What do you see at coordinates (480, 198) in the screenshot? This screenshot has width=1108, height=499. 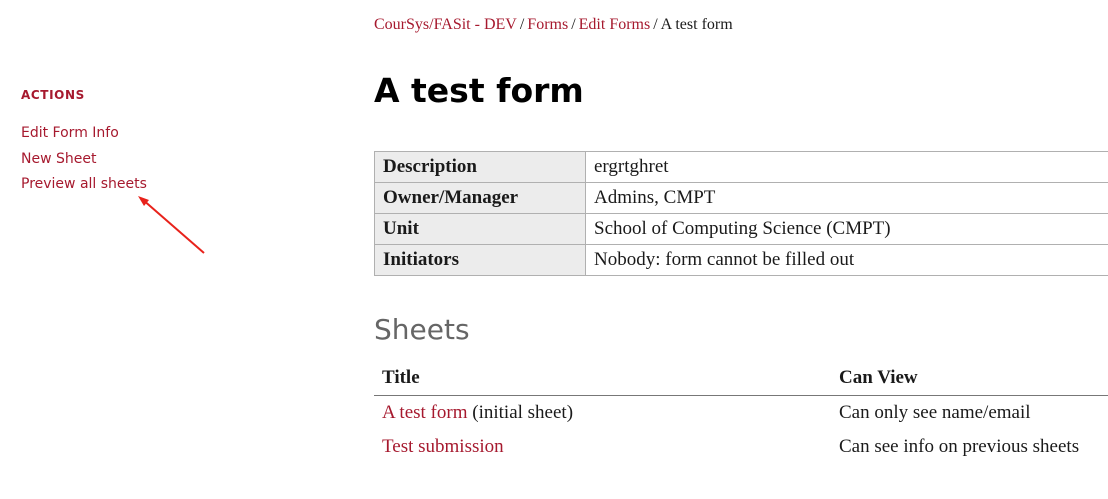 I see `owner-manager-label: Owner/Manager` at bounding box center [480, 198].